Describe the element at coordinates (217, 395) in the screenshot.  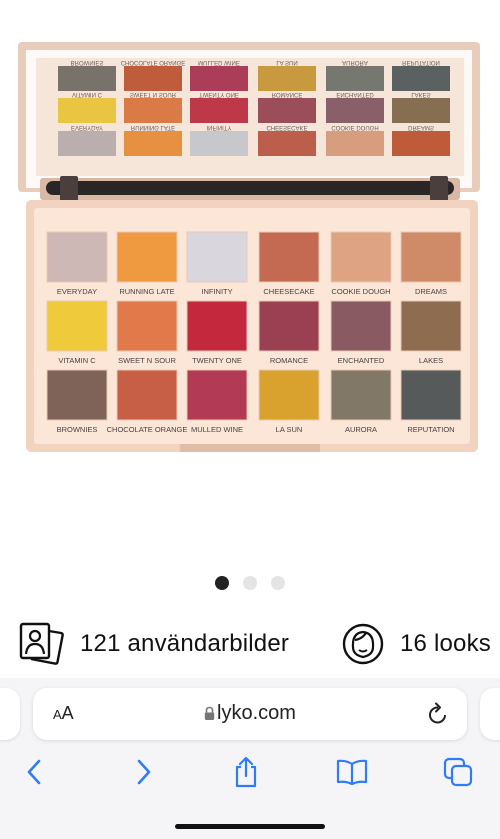
I see `eyeshadow-pan-mulled-wine` at that location.